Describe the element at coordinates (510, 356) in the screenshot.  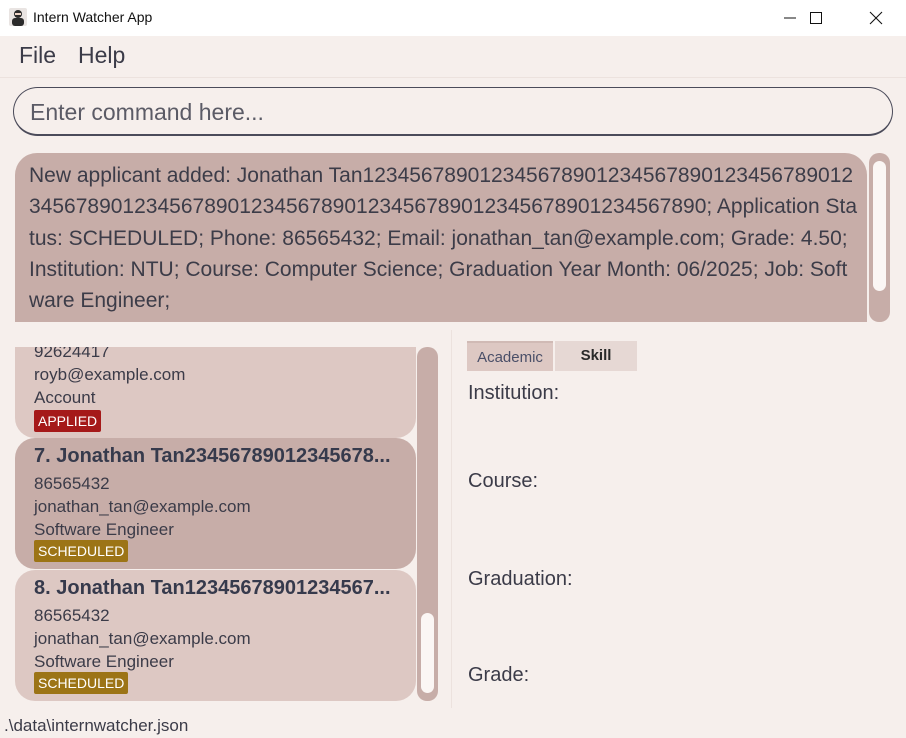
I see `tab-academic: Academic` at that location.